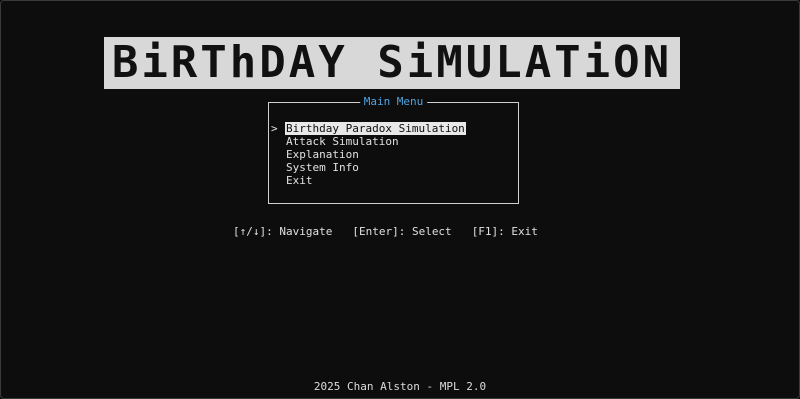 Image resolution: width=800 pixels, height=399 pixels. I want to click on menu-item-exit: Exit, so click(368, 180).